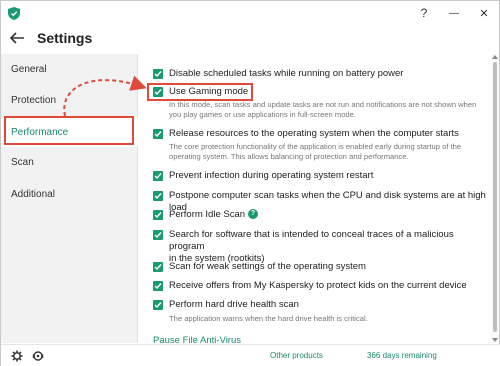  What do you see at coordinates (65, 38) in the screenshot?
I see `page-title: Settings` at bounding box center [65, 38].